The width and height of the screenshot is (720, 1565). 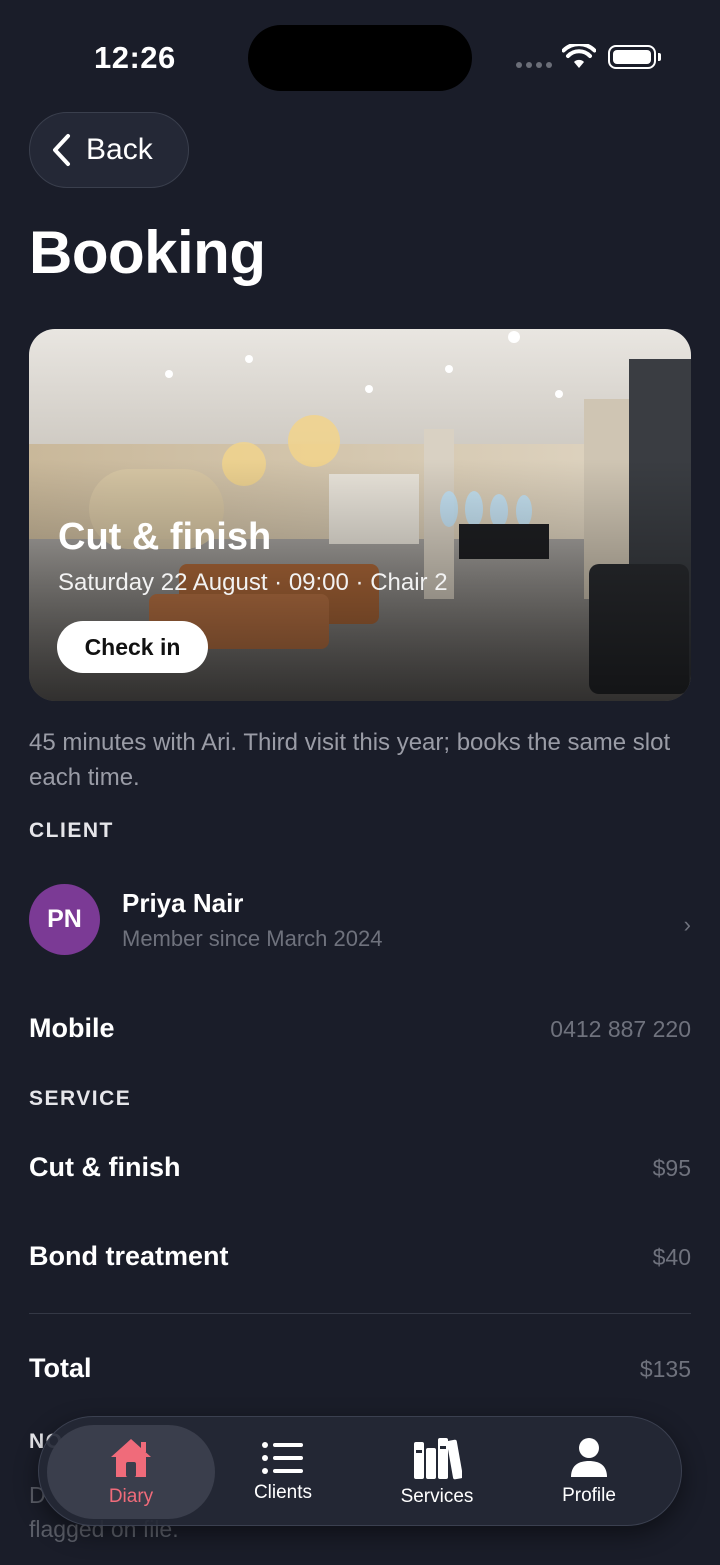 What do you see at coordinates (283, 1492) in the screenshot?
I see `tab-label: Clients` at bounding box center [283, 1492].